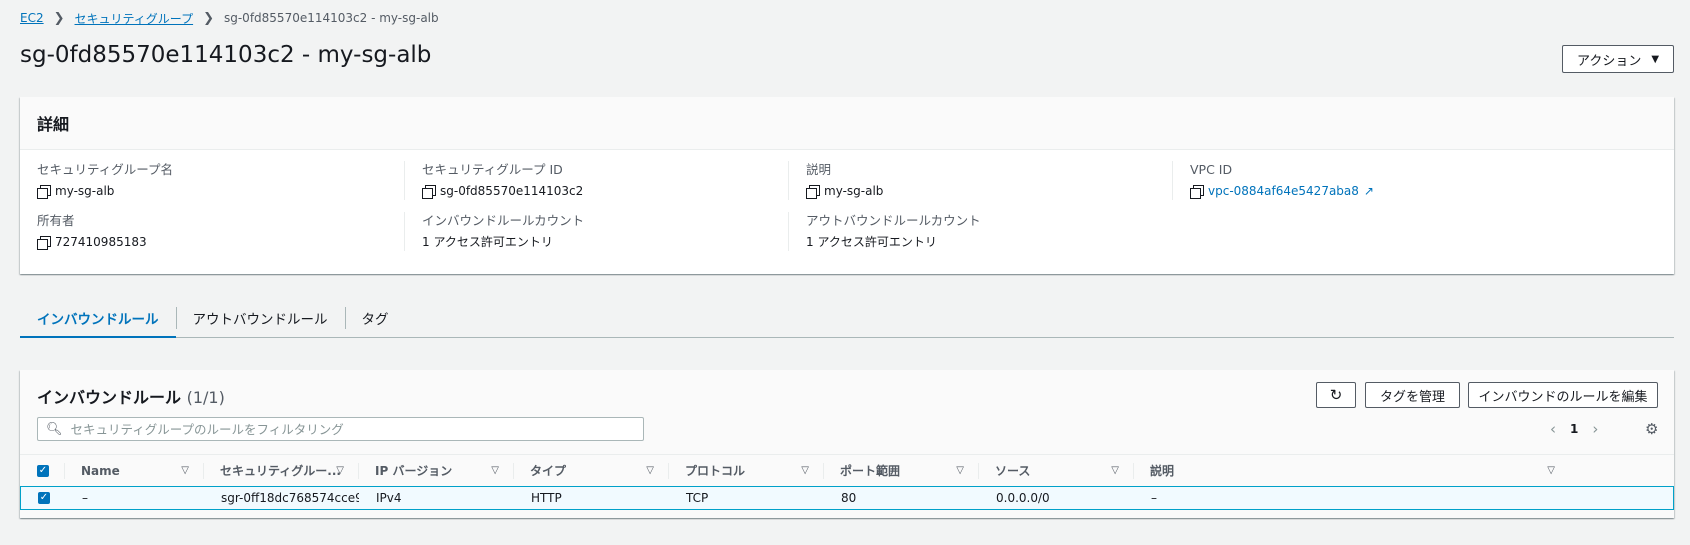 The height and width of the screenshot is (545, 1690). I want to click on vpc-id-link: vpc-0884af64e5427aba8, so click(1283, 191).